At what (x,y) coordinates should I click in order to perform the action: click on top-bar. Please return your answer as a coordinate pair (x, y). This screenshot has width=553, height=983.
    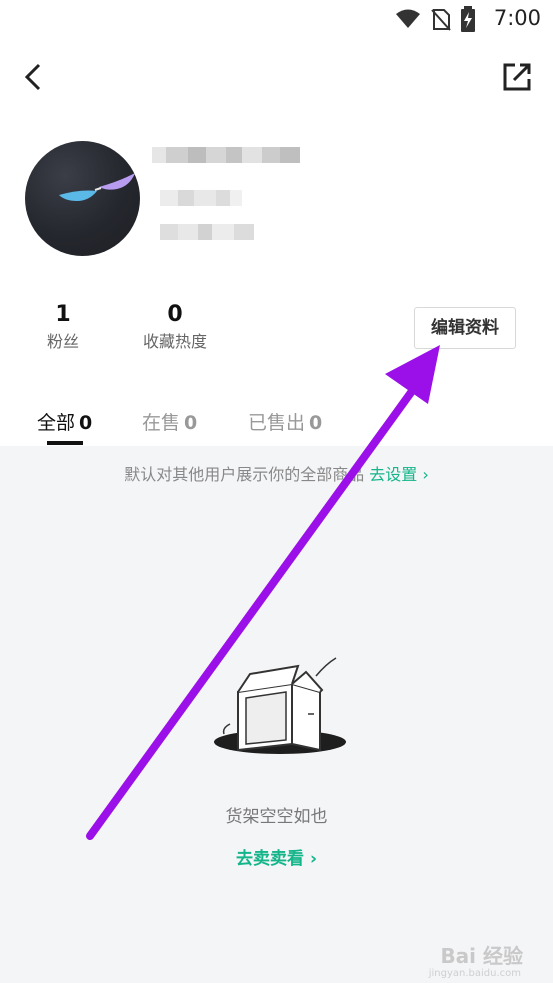
    Looking at the image, I should click on (276, 77).